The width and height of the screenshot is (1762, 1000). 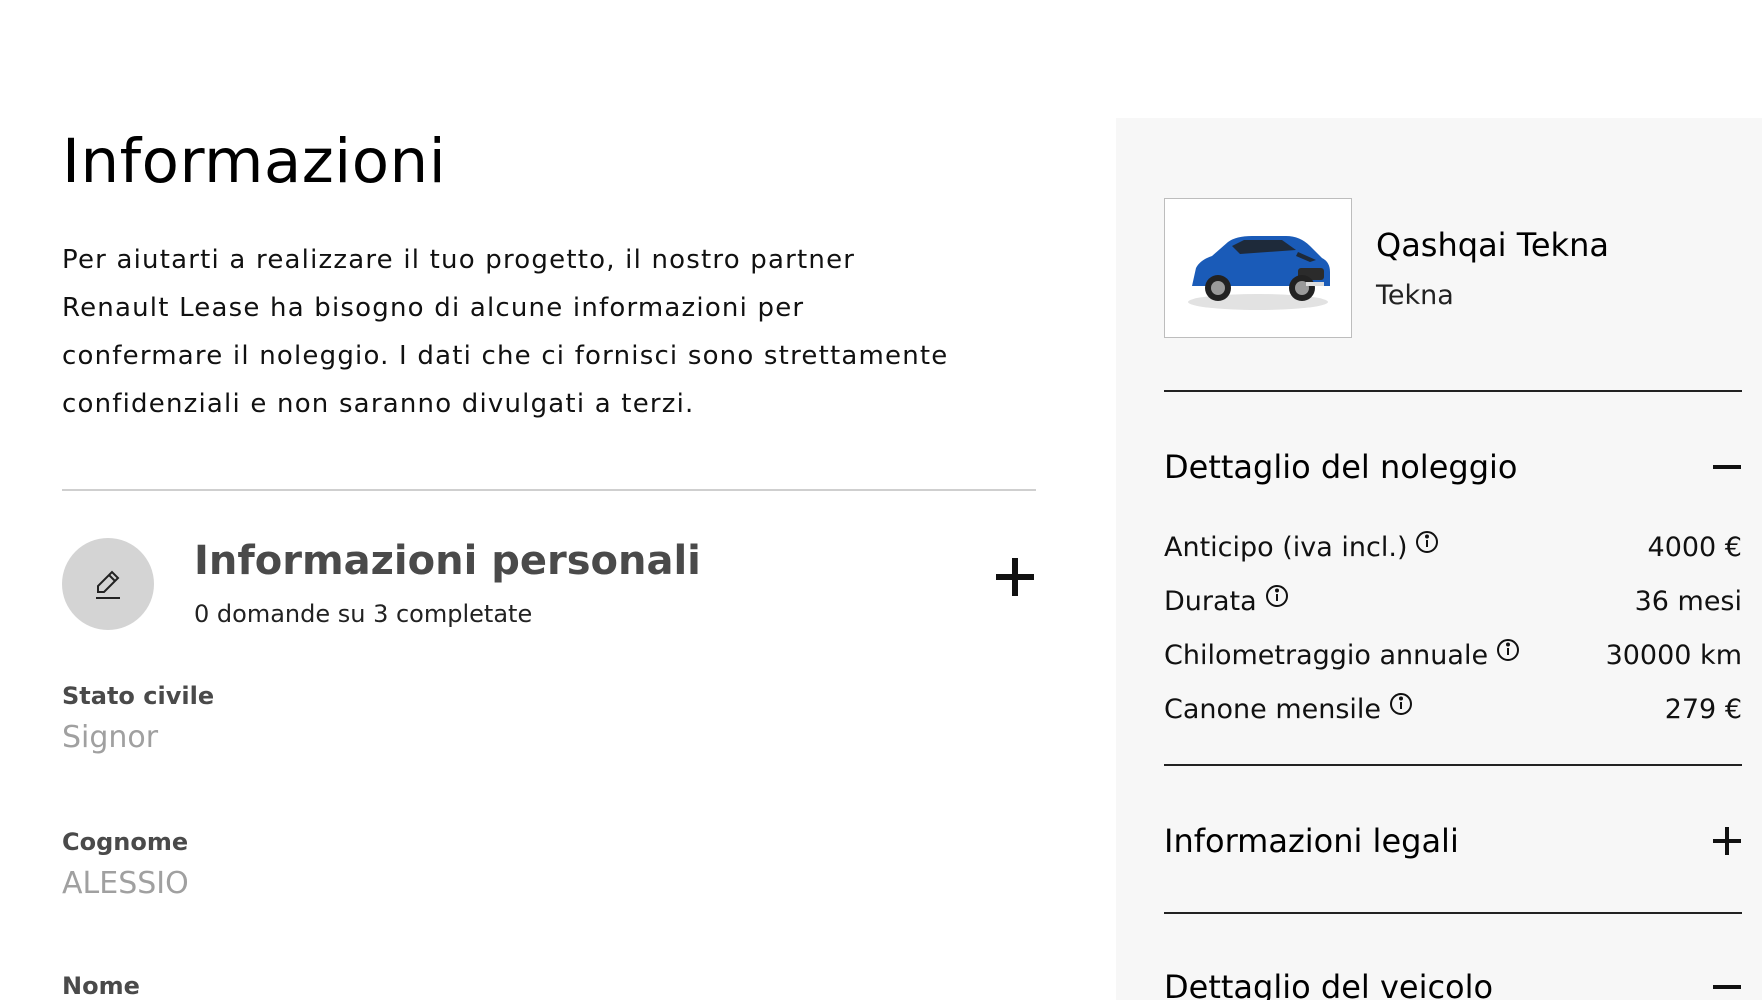 I want to click on car-trim: Tekna, so click(x=1415, y=295).